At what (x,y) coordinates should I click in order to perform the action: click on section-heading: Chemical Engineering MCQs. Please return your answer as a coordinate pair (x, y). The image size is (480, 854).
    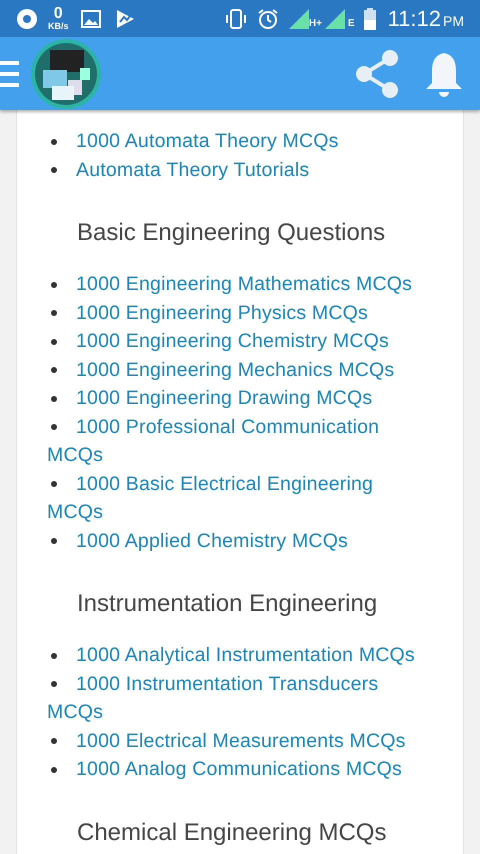
    Looking at the image, I should click on (232, 833).